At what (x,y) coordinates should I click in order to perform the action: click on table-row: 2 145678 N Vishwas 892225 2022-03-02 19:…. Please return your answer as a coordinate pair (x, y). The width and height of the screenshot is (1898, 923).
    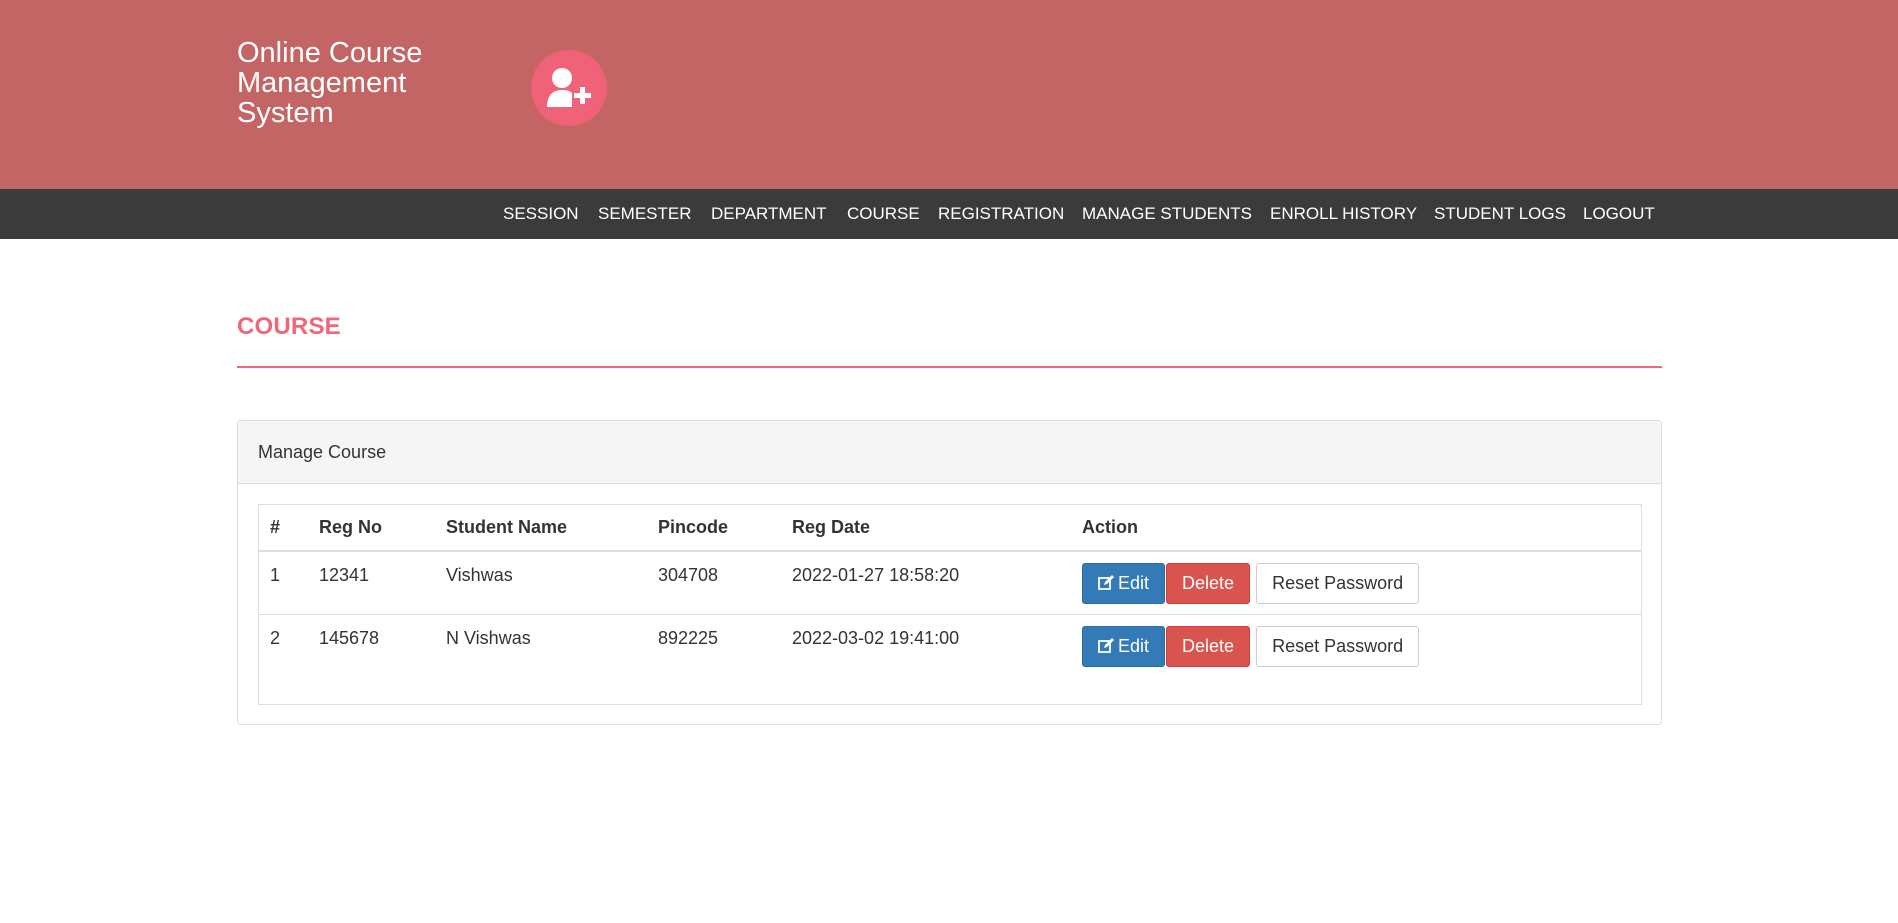
    Looking at the image, I should click on (950, 645).